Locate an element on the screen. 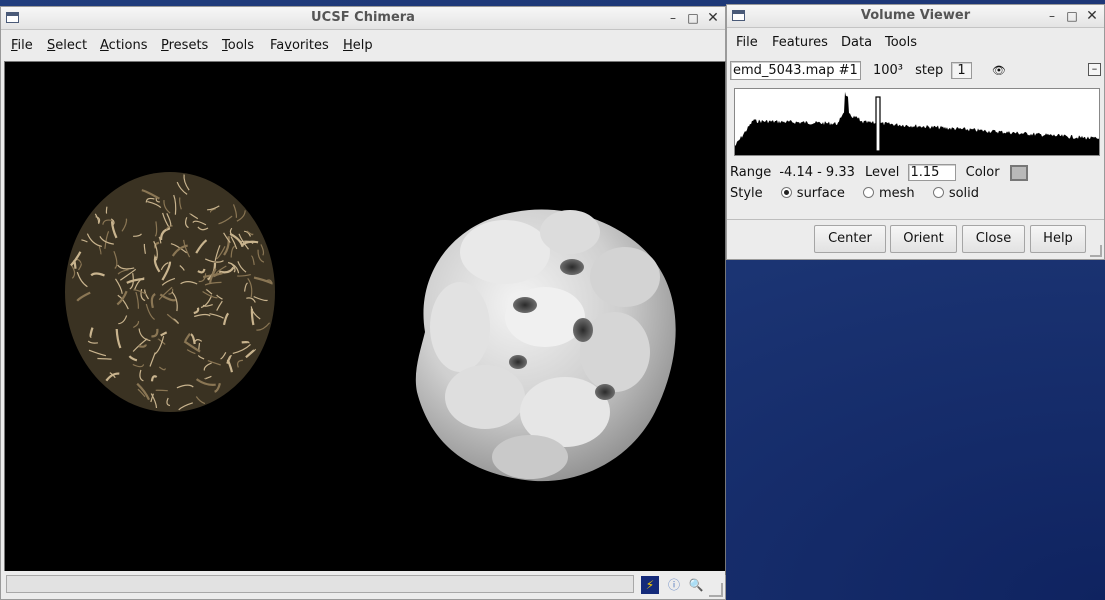  histogram-curve is located at coordinates (917, 123).